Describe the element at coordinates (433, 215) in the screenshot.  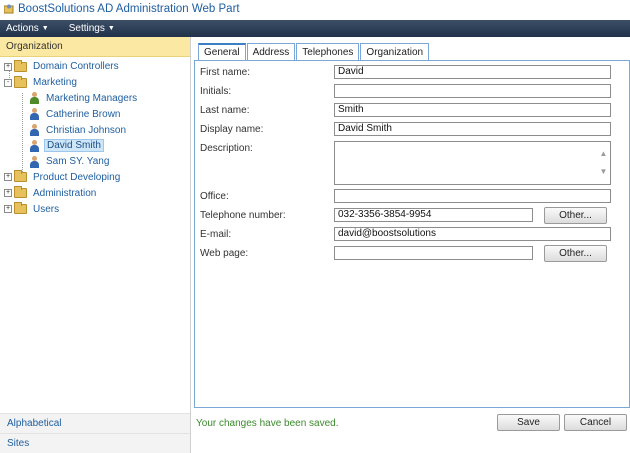
I see `telephone-field: 032-3356-3854-9954` at that location.